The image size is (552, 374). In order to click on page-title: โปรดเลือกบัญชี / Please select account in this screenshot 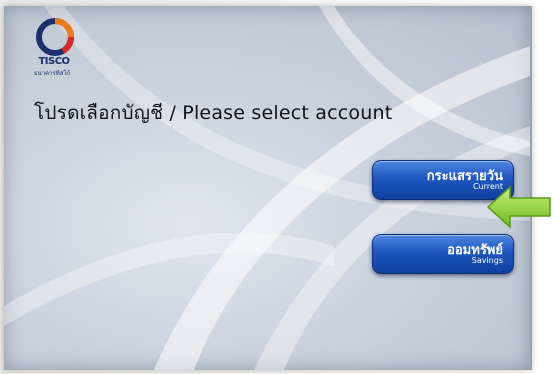, I will do `click(213, 113)`.